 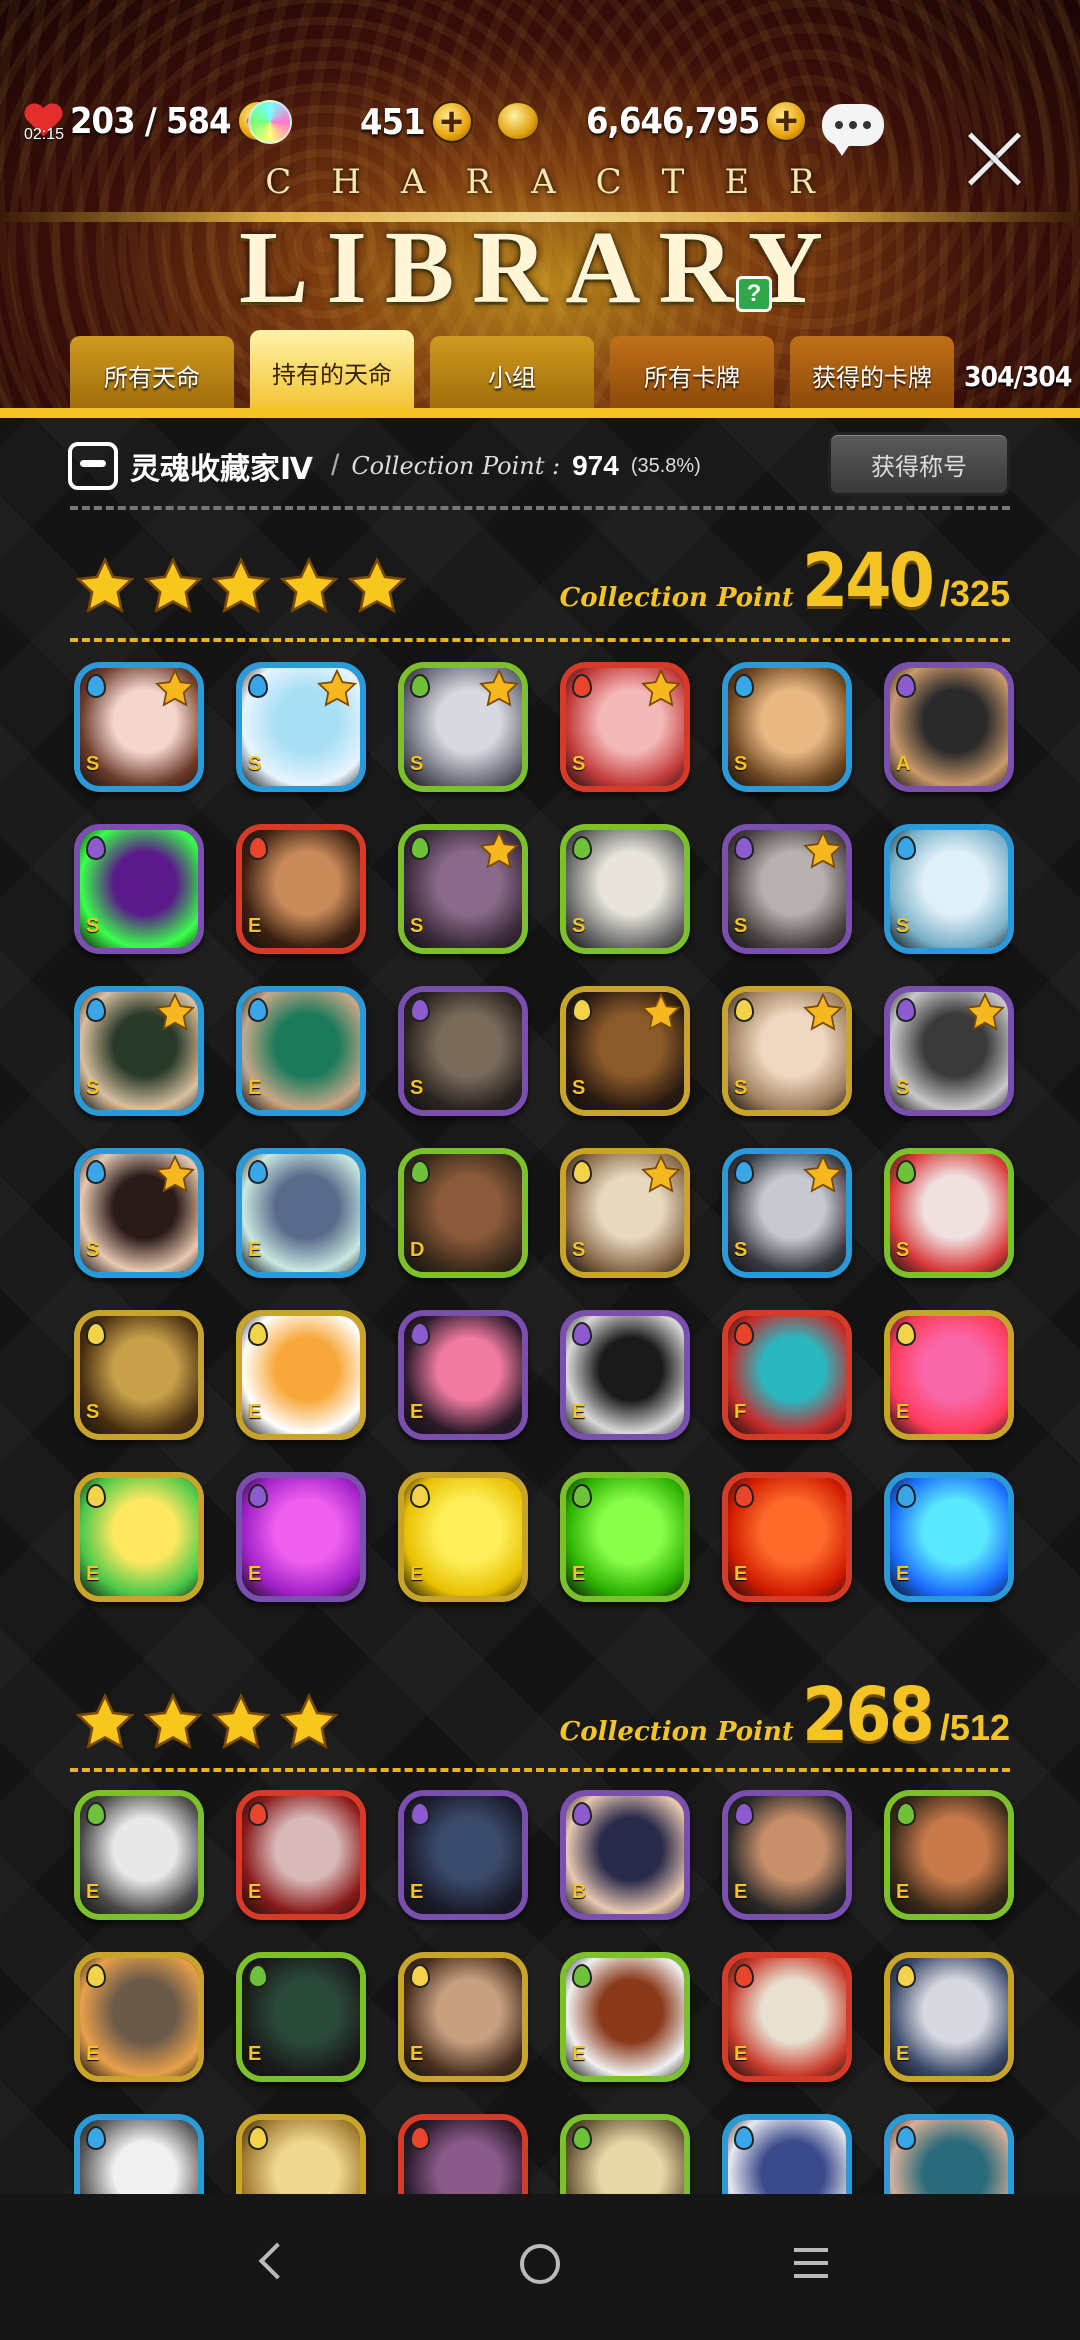 I want to click on character-card: D, so click(x=463, y=1213).